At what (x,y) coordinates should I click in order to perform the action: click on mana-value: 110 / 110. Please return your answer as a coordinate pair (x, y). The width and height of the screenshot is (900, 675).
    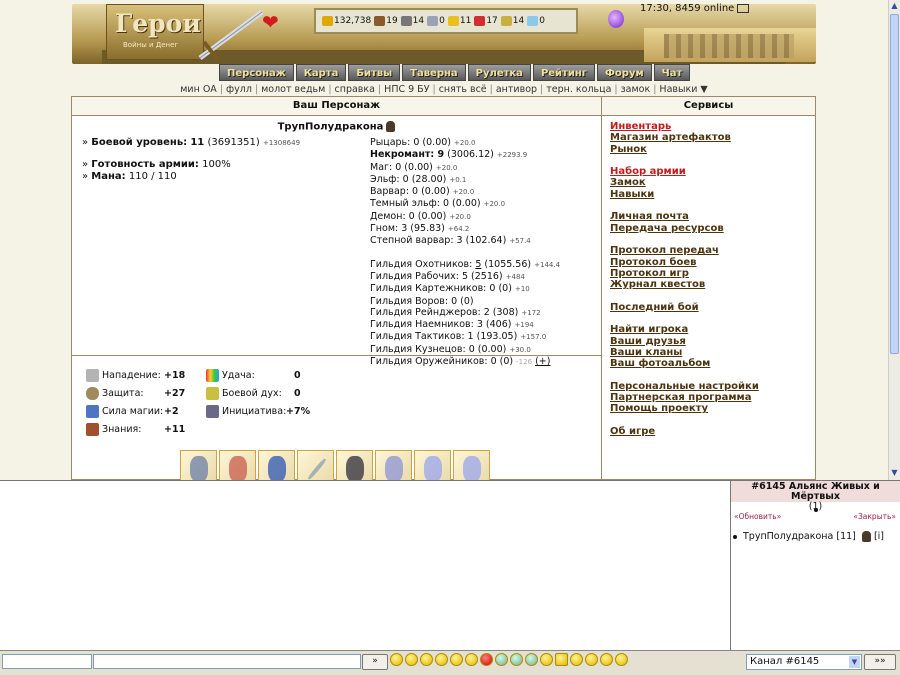
    Looking at the image, I should click on (152, 176).